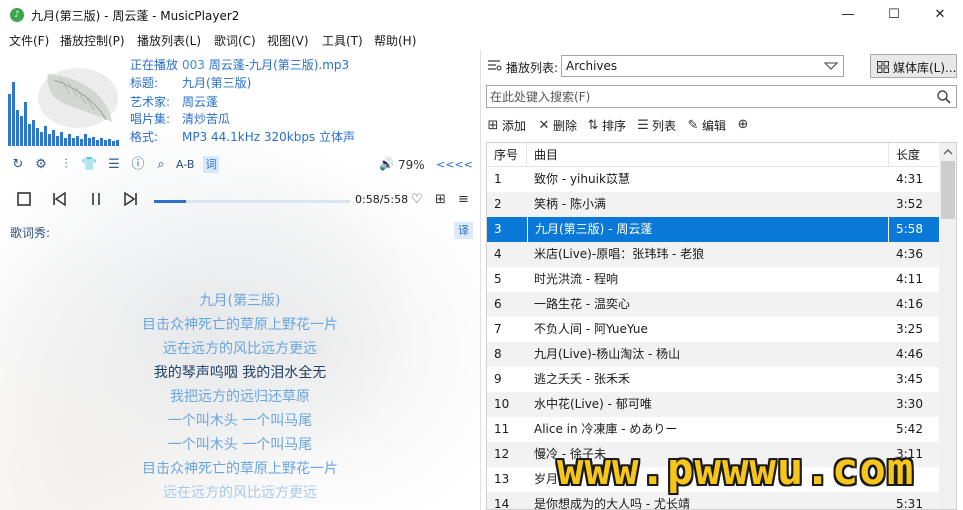  Describe the element at coordinates (386, 164) in the screenshot. I see `volume-icon: 🔊` at that location.